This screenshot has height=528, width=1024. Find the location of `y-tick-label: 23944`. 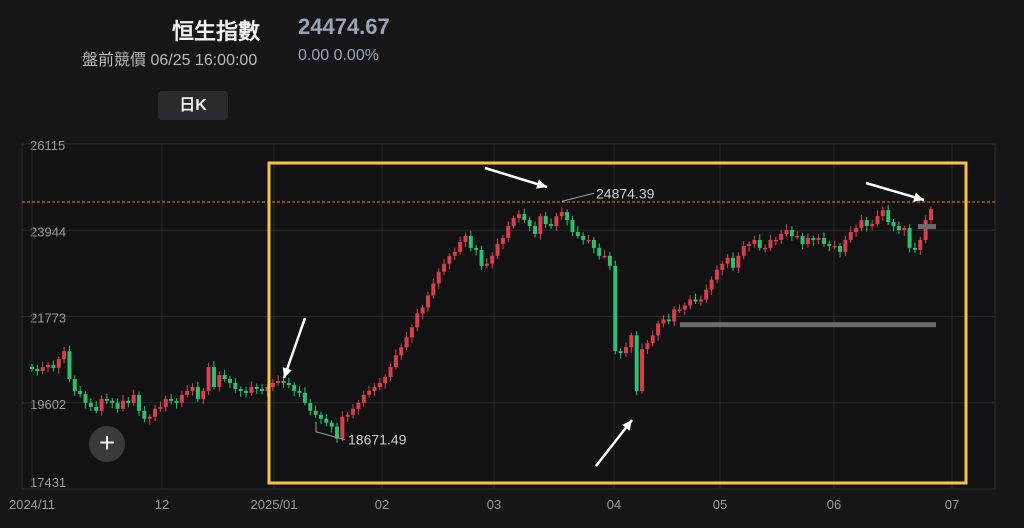

y-tick-label: 23944 is located at coordinates (48, 231).